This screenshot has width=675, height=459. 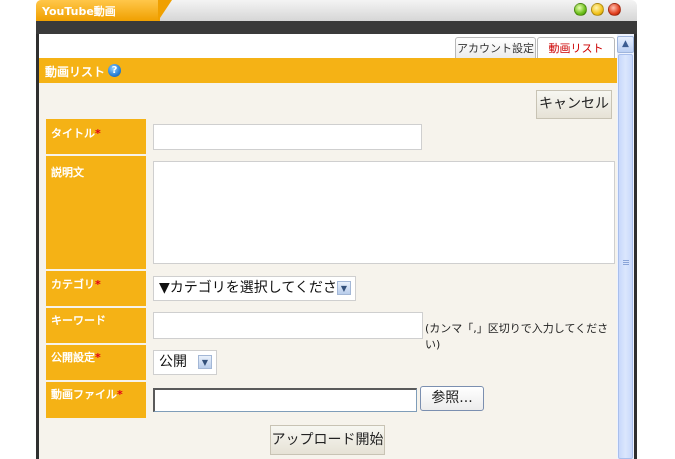 I want to click on category-label: カテゴリ*, so click(x=96, y=288).